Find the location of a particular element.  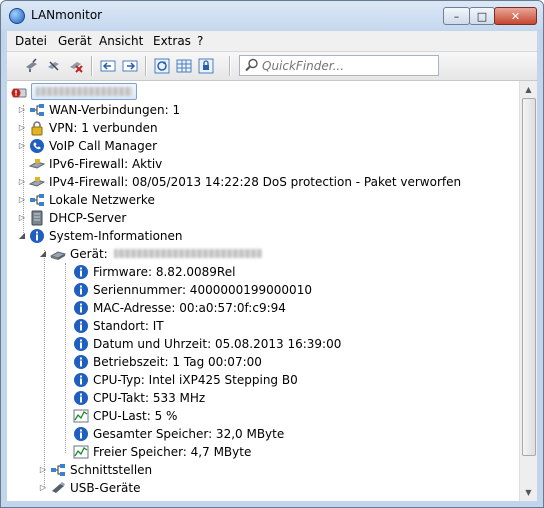

edit-device-icon is located at coordinates (54, 66).